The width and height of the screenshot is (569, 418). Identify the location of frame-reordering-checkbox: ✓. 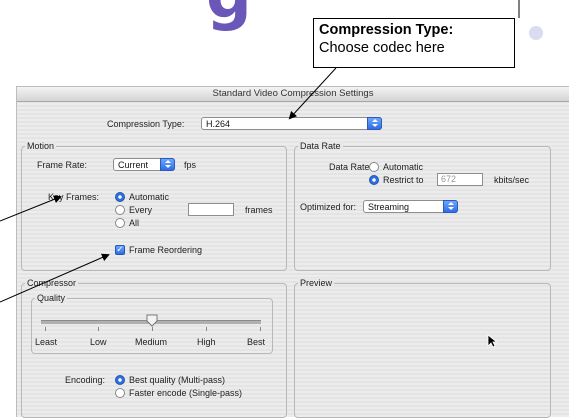
(120, 250).